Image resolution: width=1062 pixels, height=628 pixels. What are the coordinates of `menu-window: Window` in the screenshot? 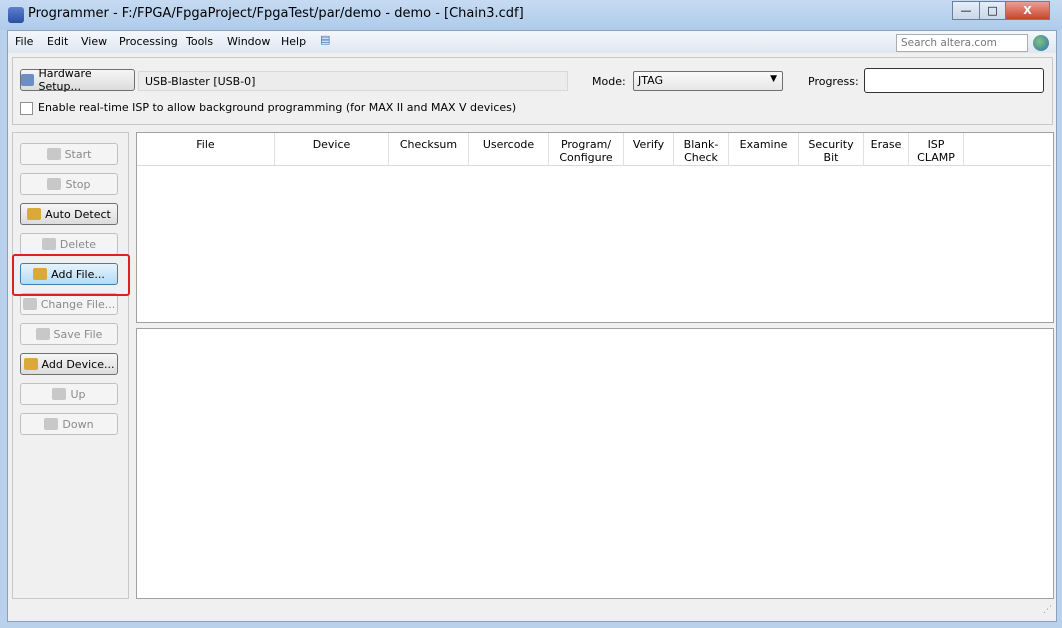 It's located at (248, 41).